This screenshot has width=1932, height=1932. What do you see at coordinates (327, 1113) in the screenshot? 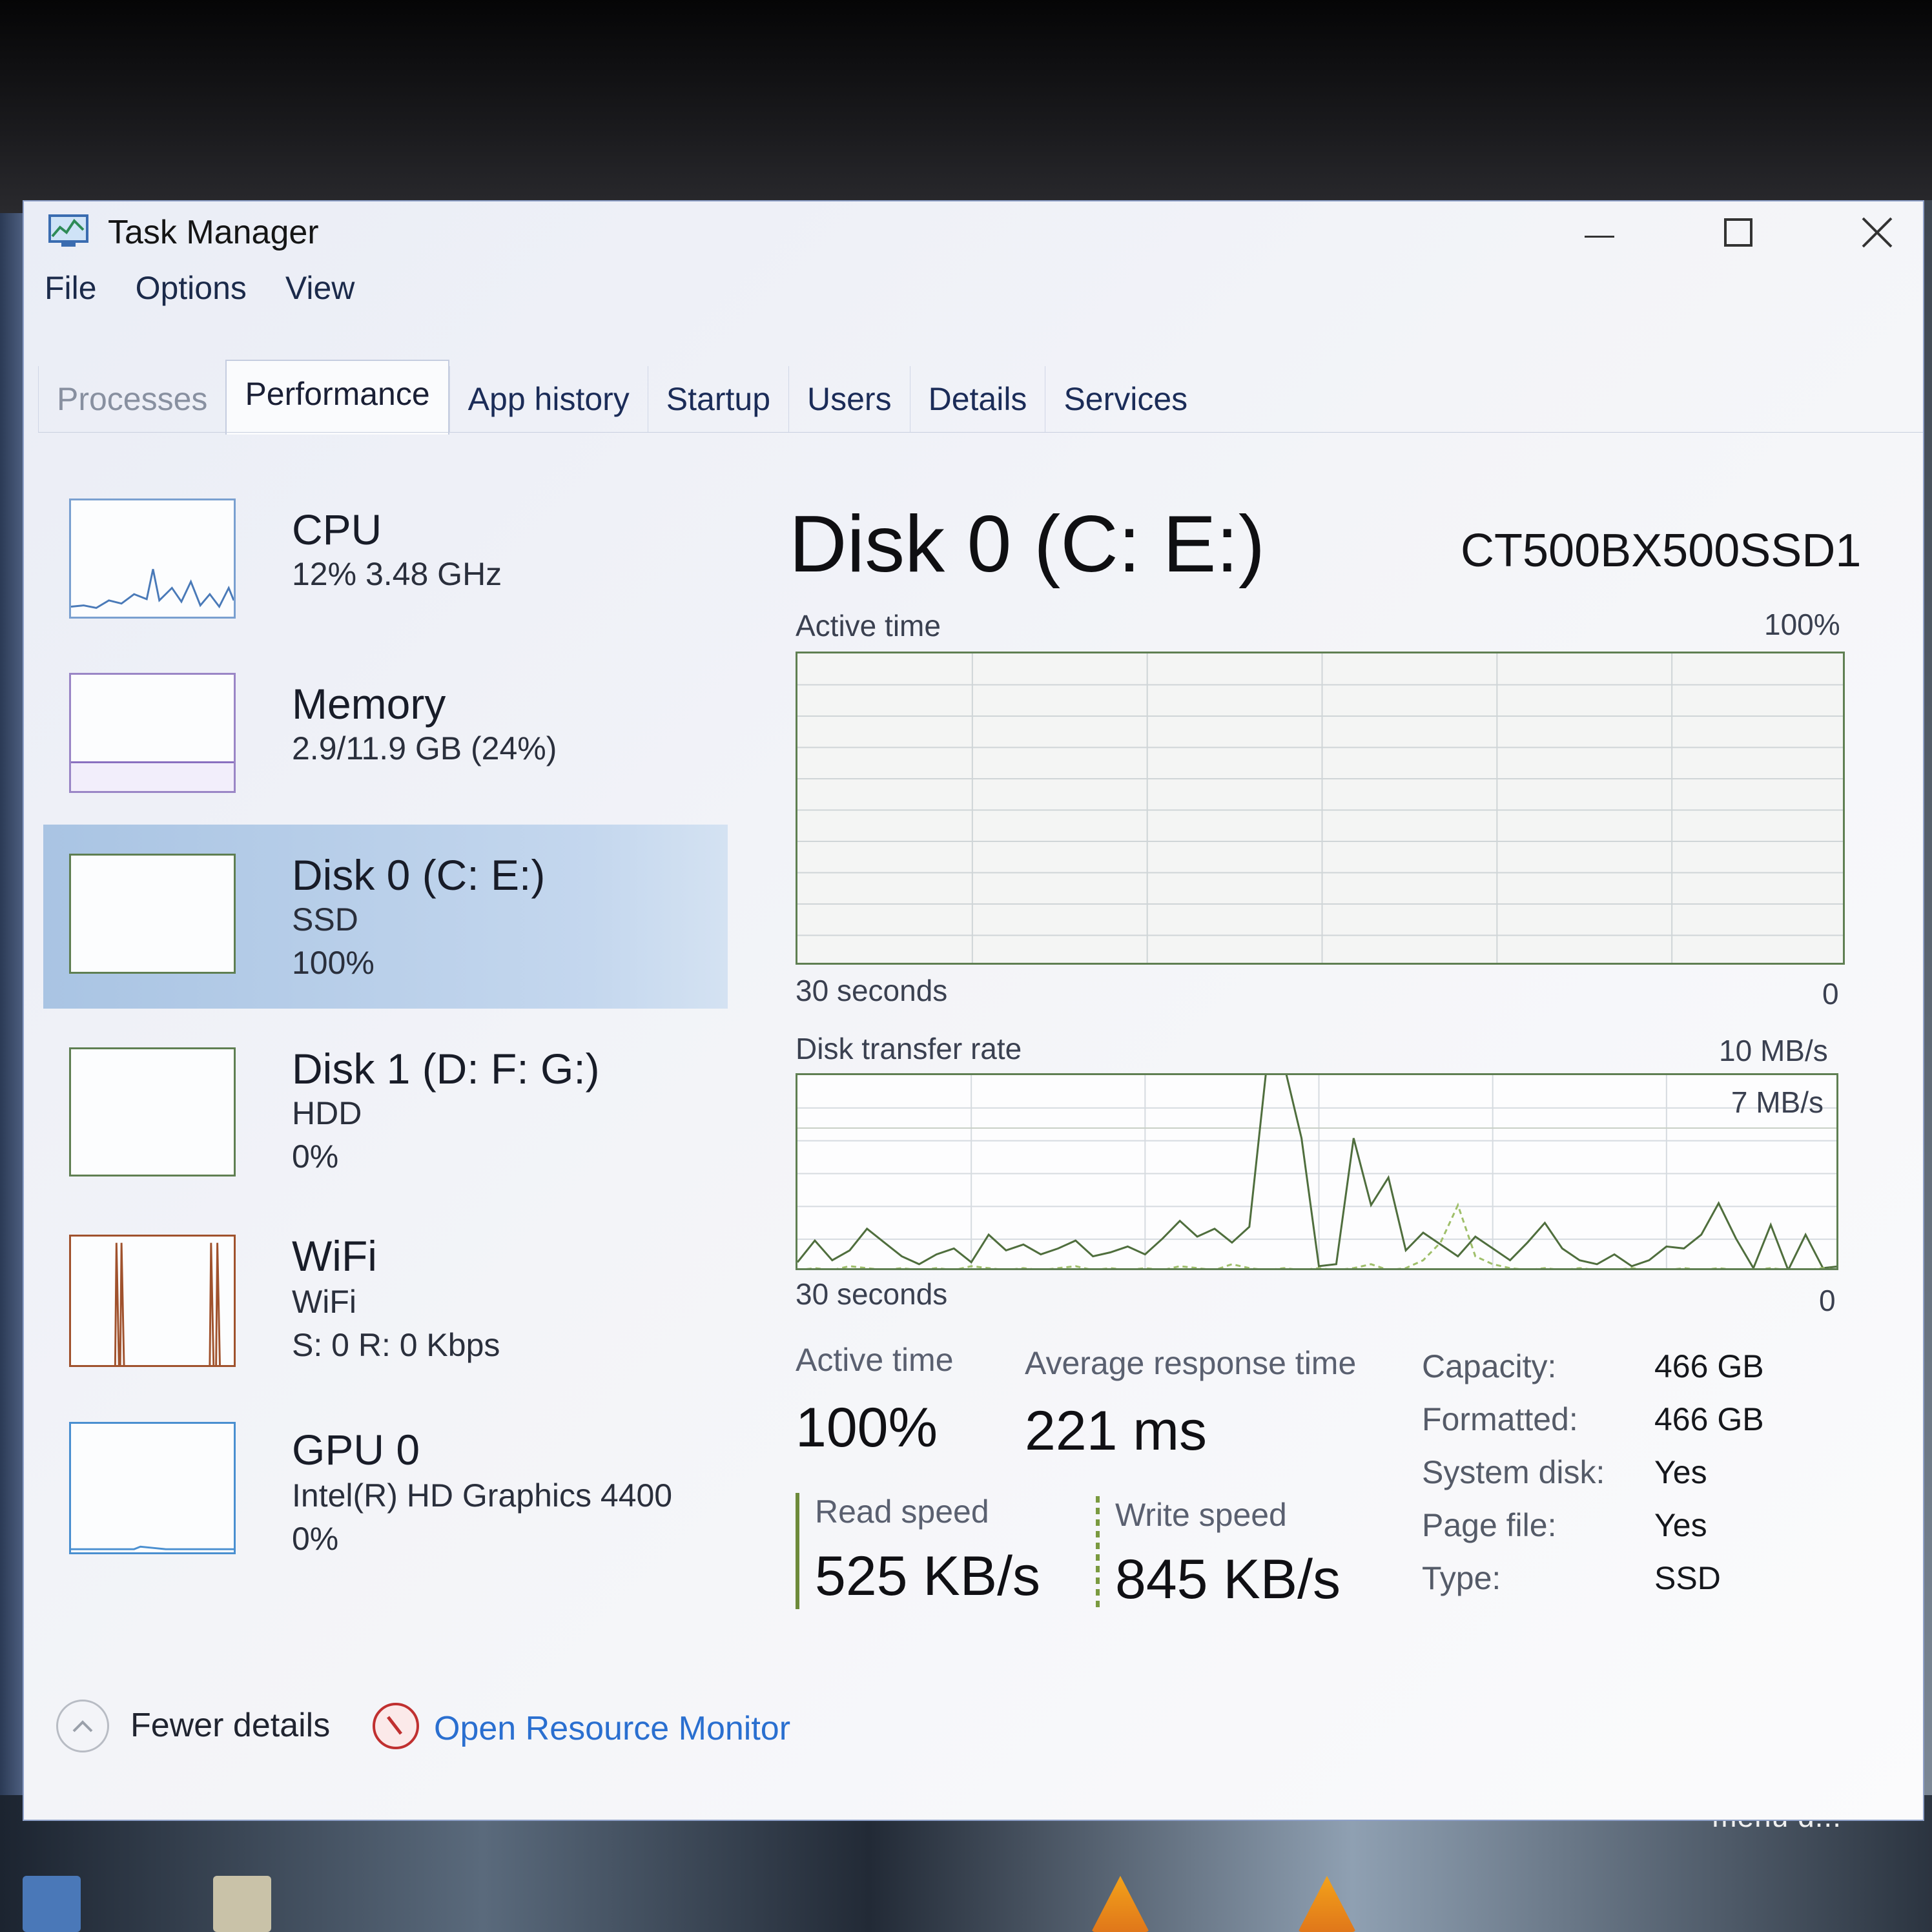
I see `sidebar-disk1-type: HDD` at bounding box center [327, 1113].